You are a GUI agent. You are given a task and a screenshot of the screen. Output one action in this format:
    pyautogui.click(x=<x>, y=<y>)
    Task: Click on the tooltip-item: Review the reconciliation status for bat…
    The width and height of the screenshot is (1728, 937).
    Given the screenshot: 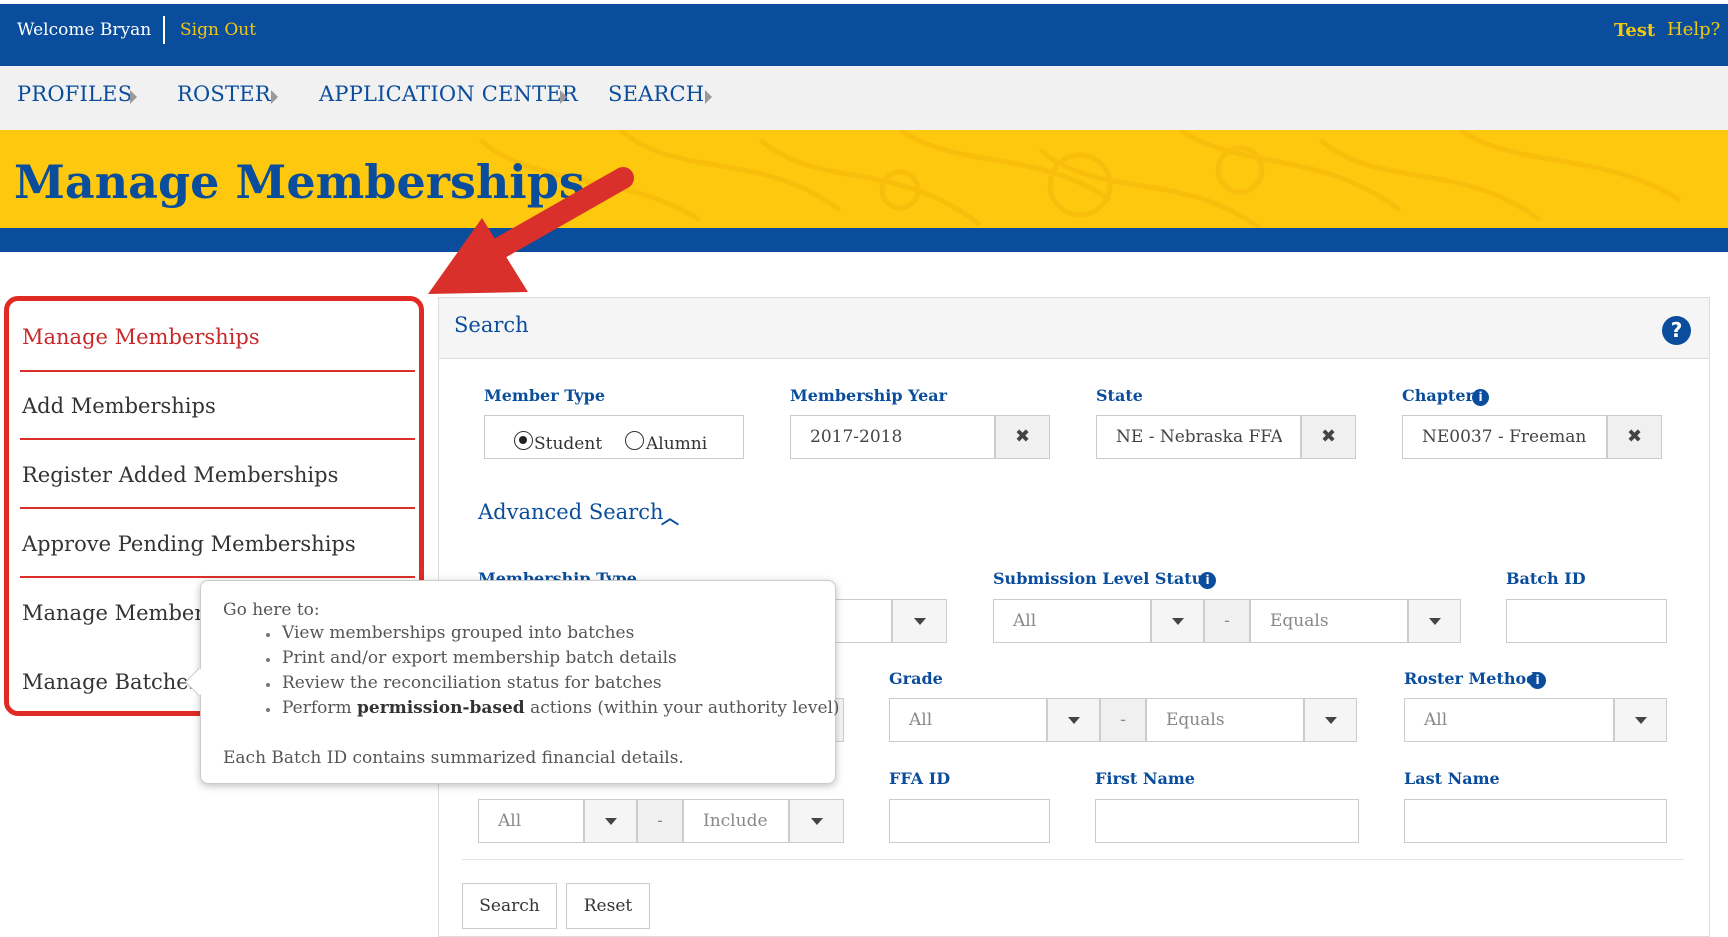 What is the action you would take?
    pyautogui.click(x=472, y=683)
    